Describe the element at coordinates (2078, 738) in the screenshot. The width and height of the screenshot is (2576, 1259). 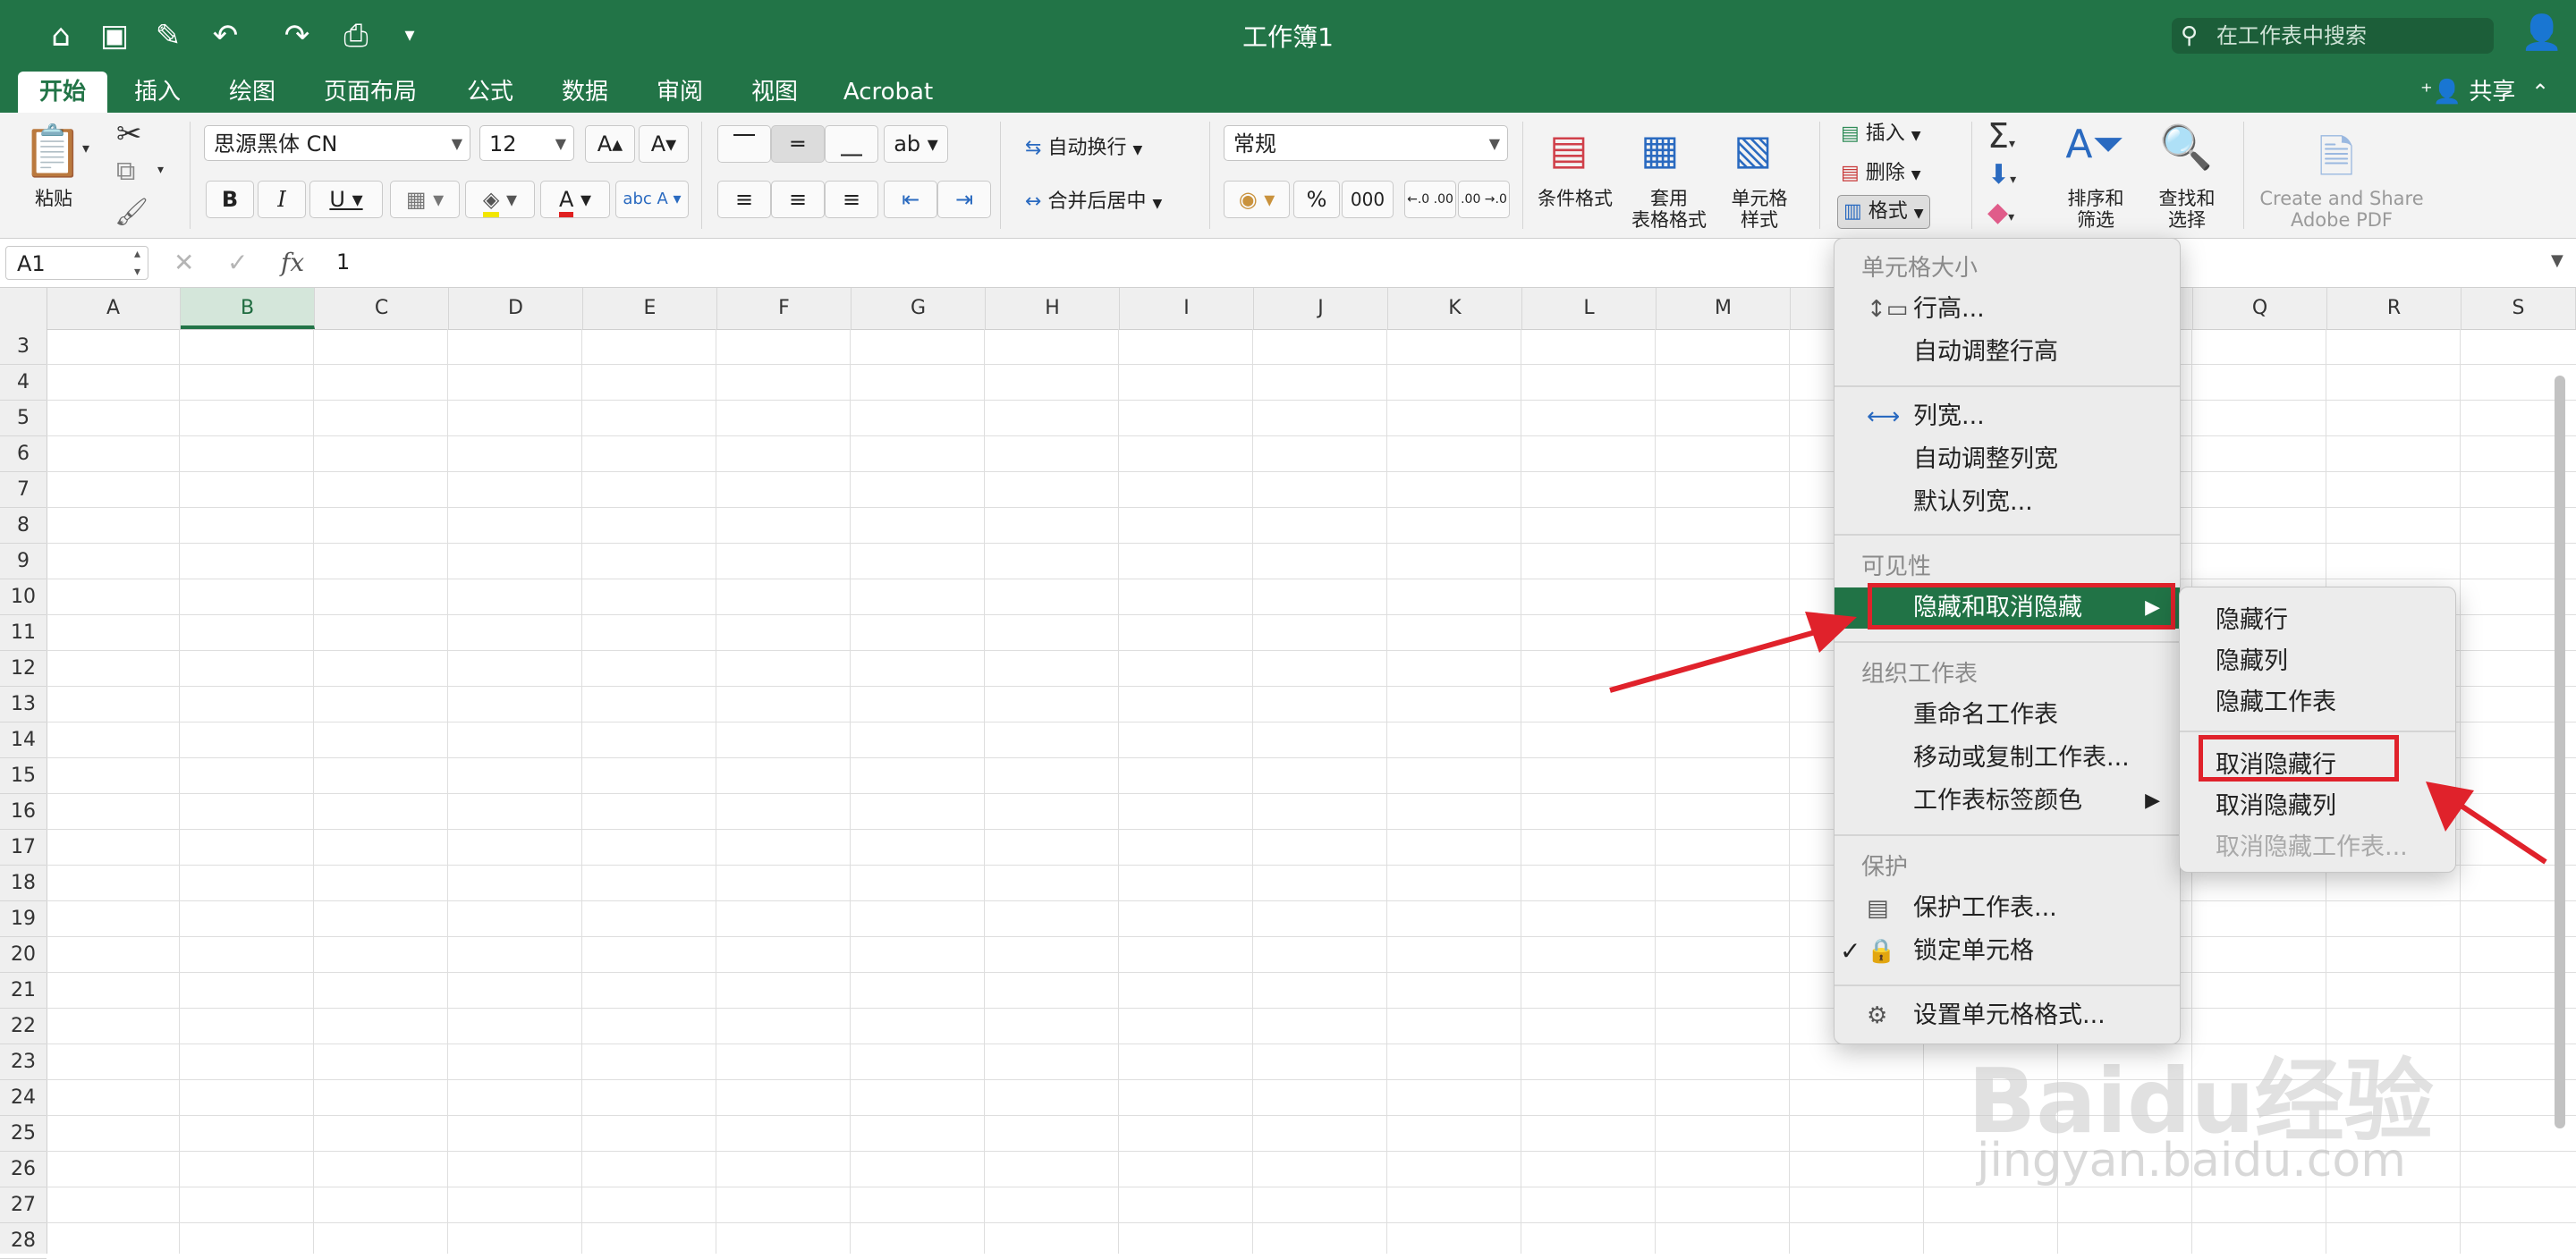
I see `annotation-arrows` at that location.